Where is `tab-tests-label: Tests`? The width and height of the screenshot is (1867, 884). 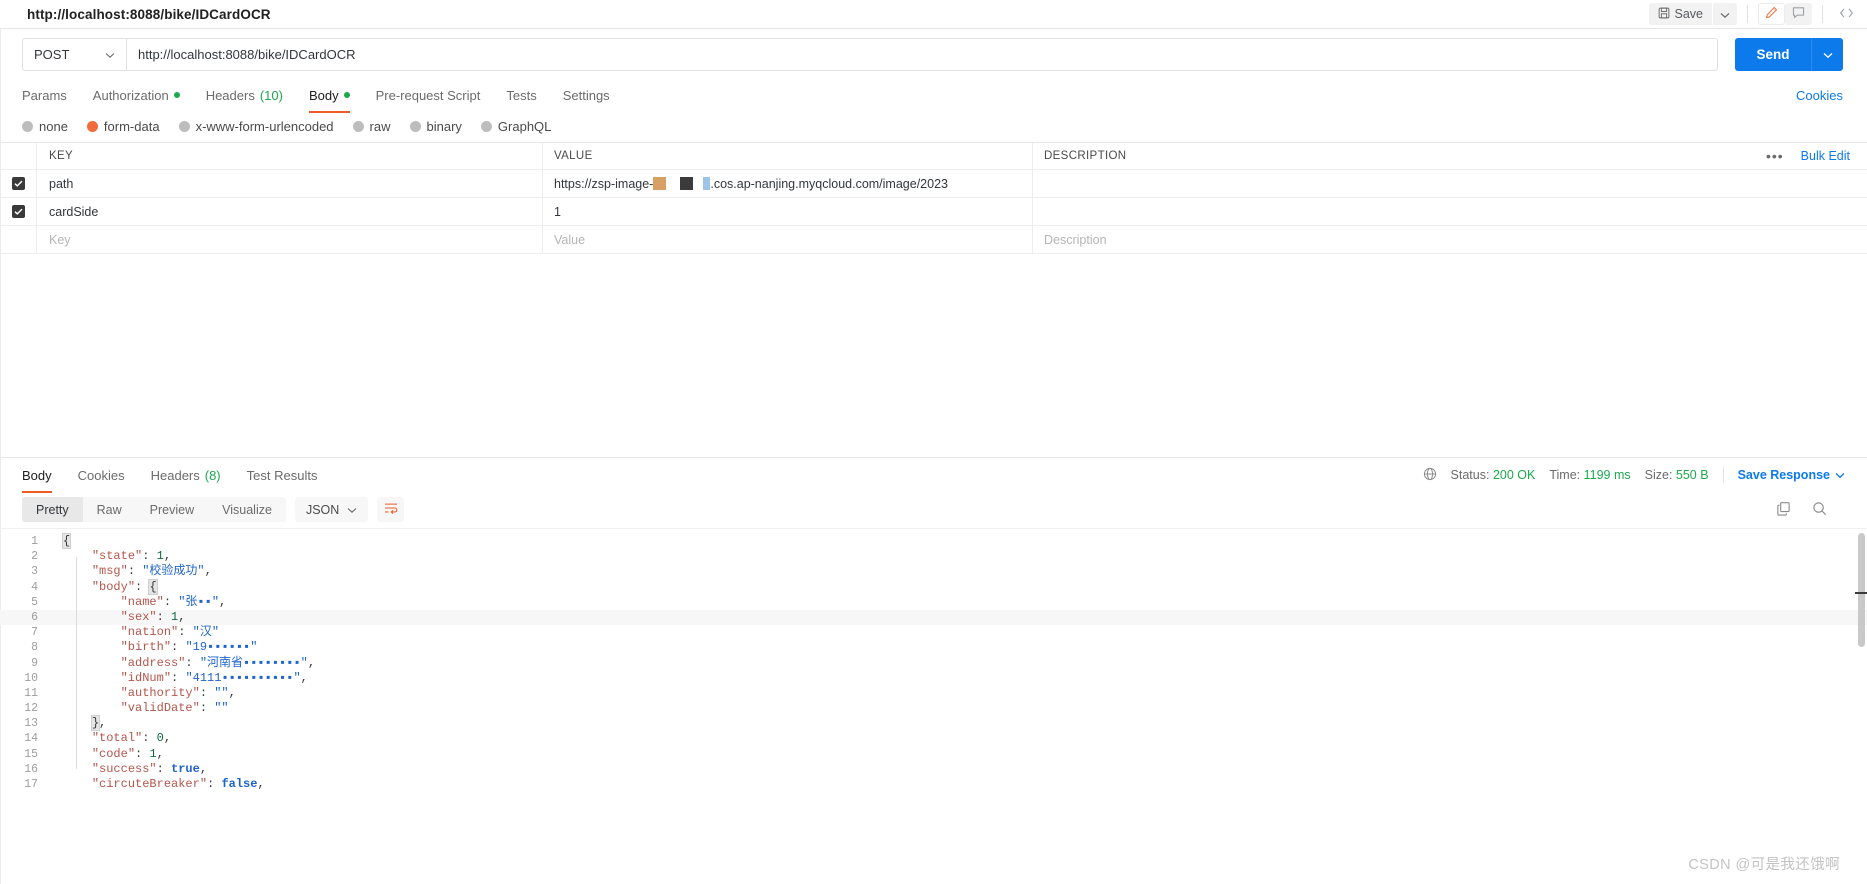 tab-tests-label: Tests is located at coordinates (521, 95).